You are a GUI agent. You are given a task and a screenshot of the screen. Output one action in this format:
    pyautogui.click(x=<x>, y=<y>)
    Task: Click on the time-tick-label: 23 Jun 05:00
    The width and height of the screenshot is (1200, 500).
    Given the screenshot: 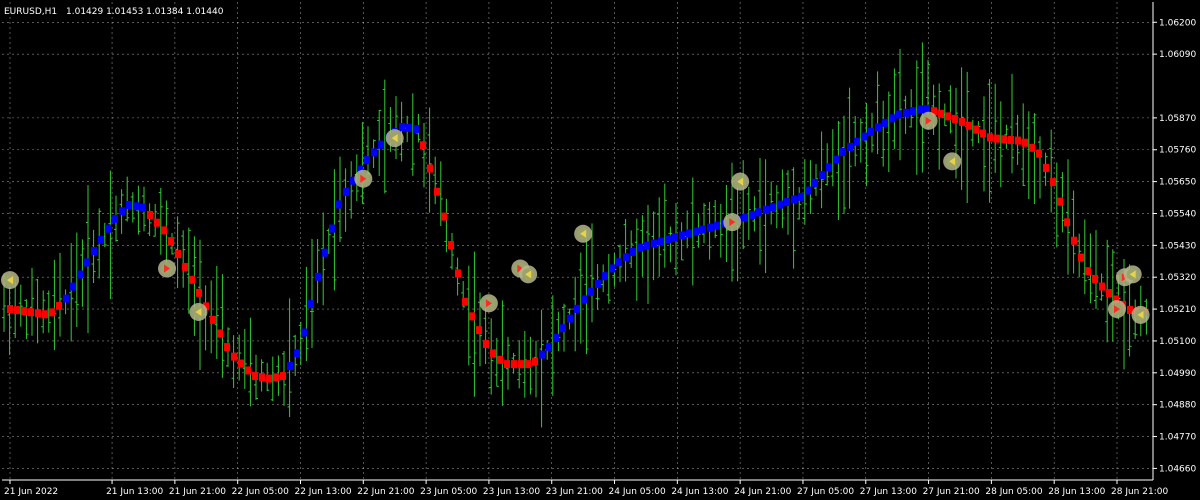 What is the action you would take?
    pyautogui.click(x=448, y=492)
    